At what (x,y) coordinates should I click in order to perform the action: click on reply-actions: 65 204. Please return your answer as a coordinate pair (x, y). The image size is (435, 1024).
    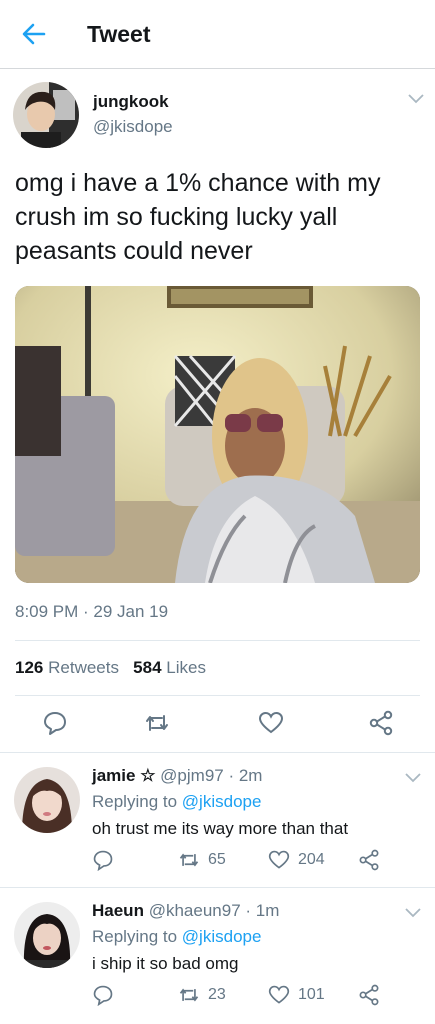
    Looking at the image, I should click on (242, 862).